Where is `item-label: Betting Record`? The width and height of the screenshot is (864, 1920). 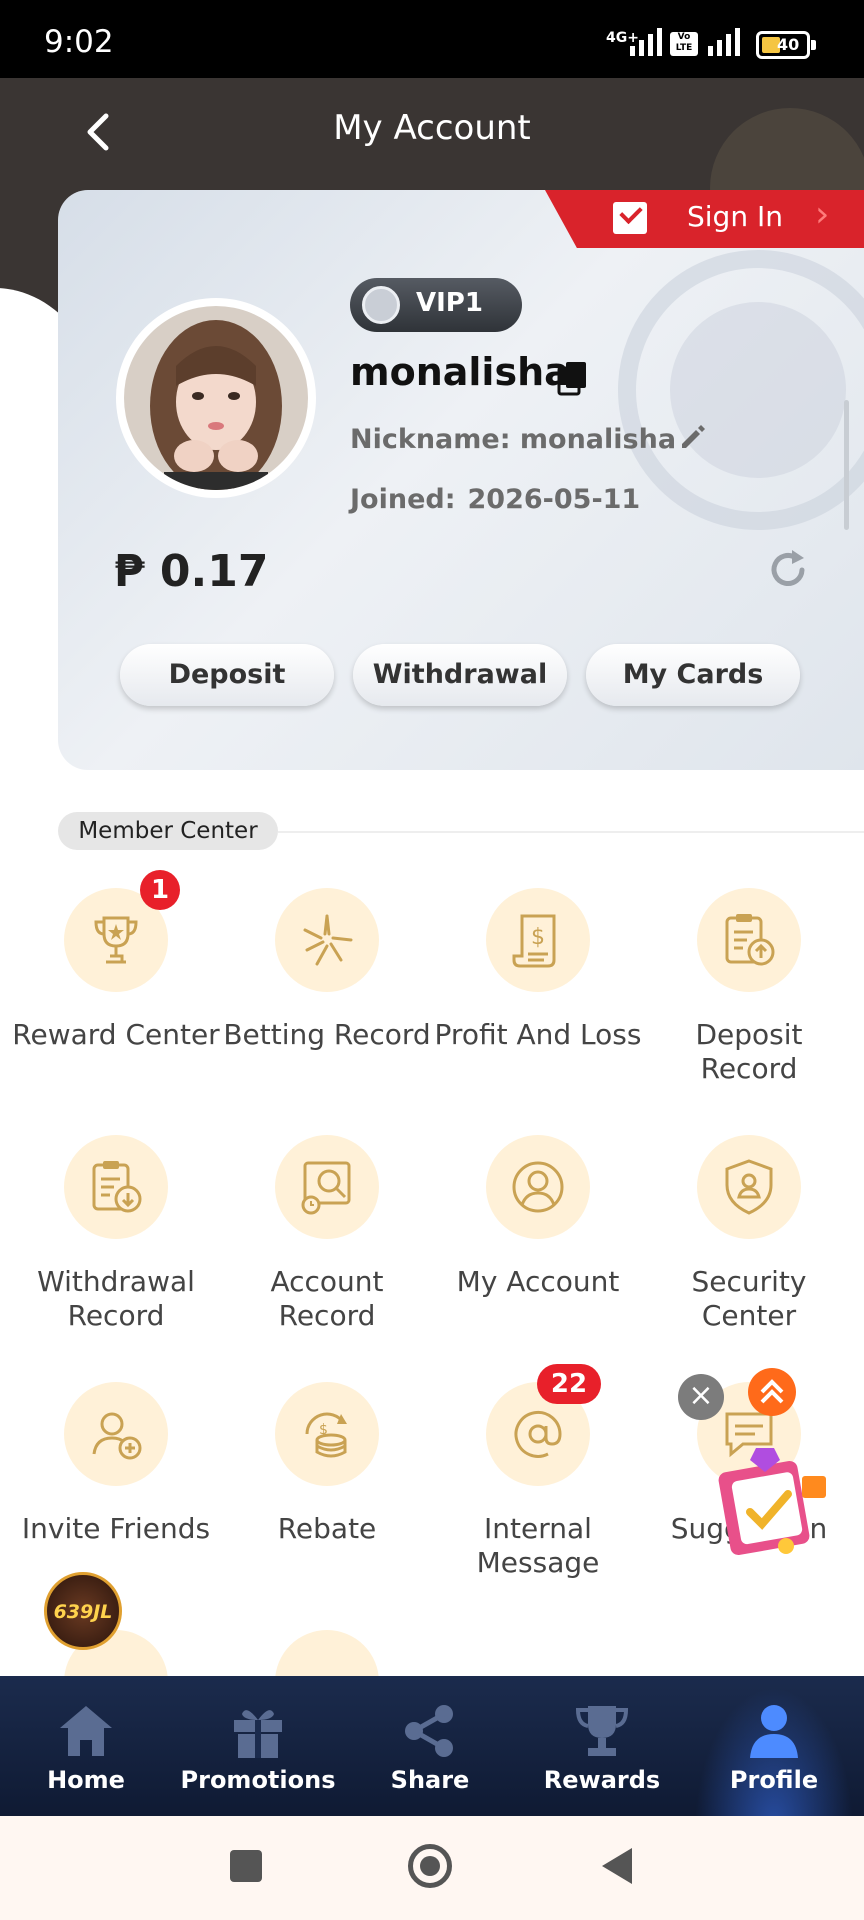 item-label: Betting Record is located at coordinates (327, 1034).